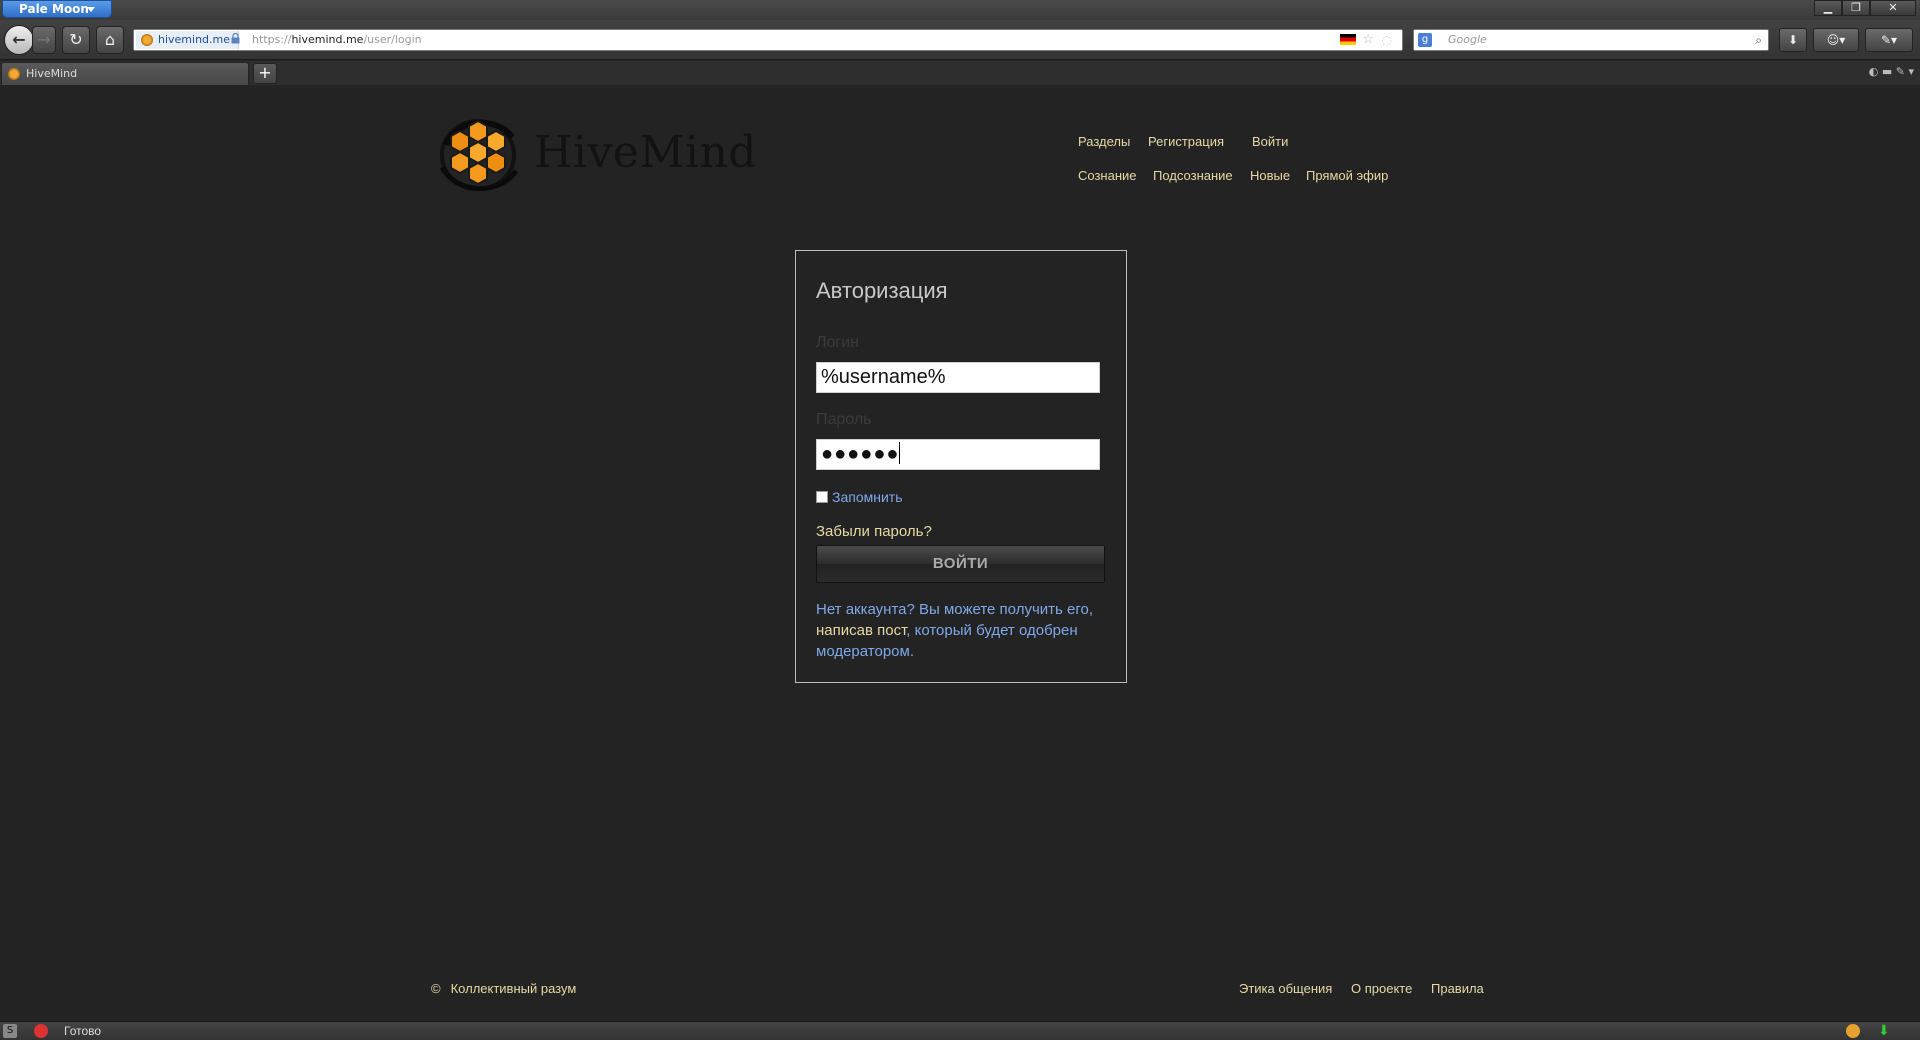  What do you see at coordinates (125, 73) in the screenshot?
I see `tab-hivemind: HiveMind` at bounding box center [125, 73].